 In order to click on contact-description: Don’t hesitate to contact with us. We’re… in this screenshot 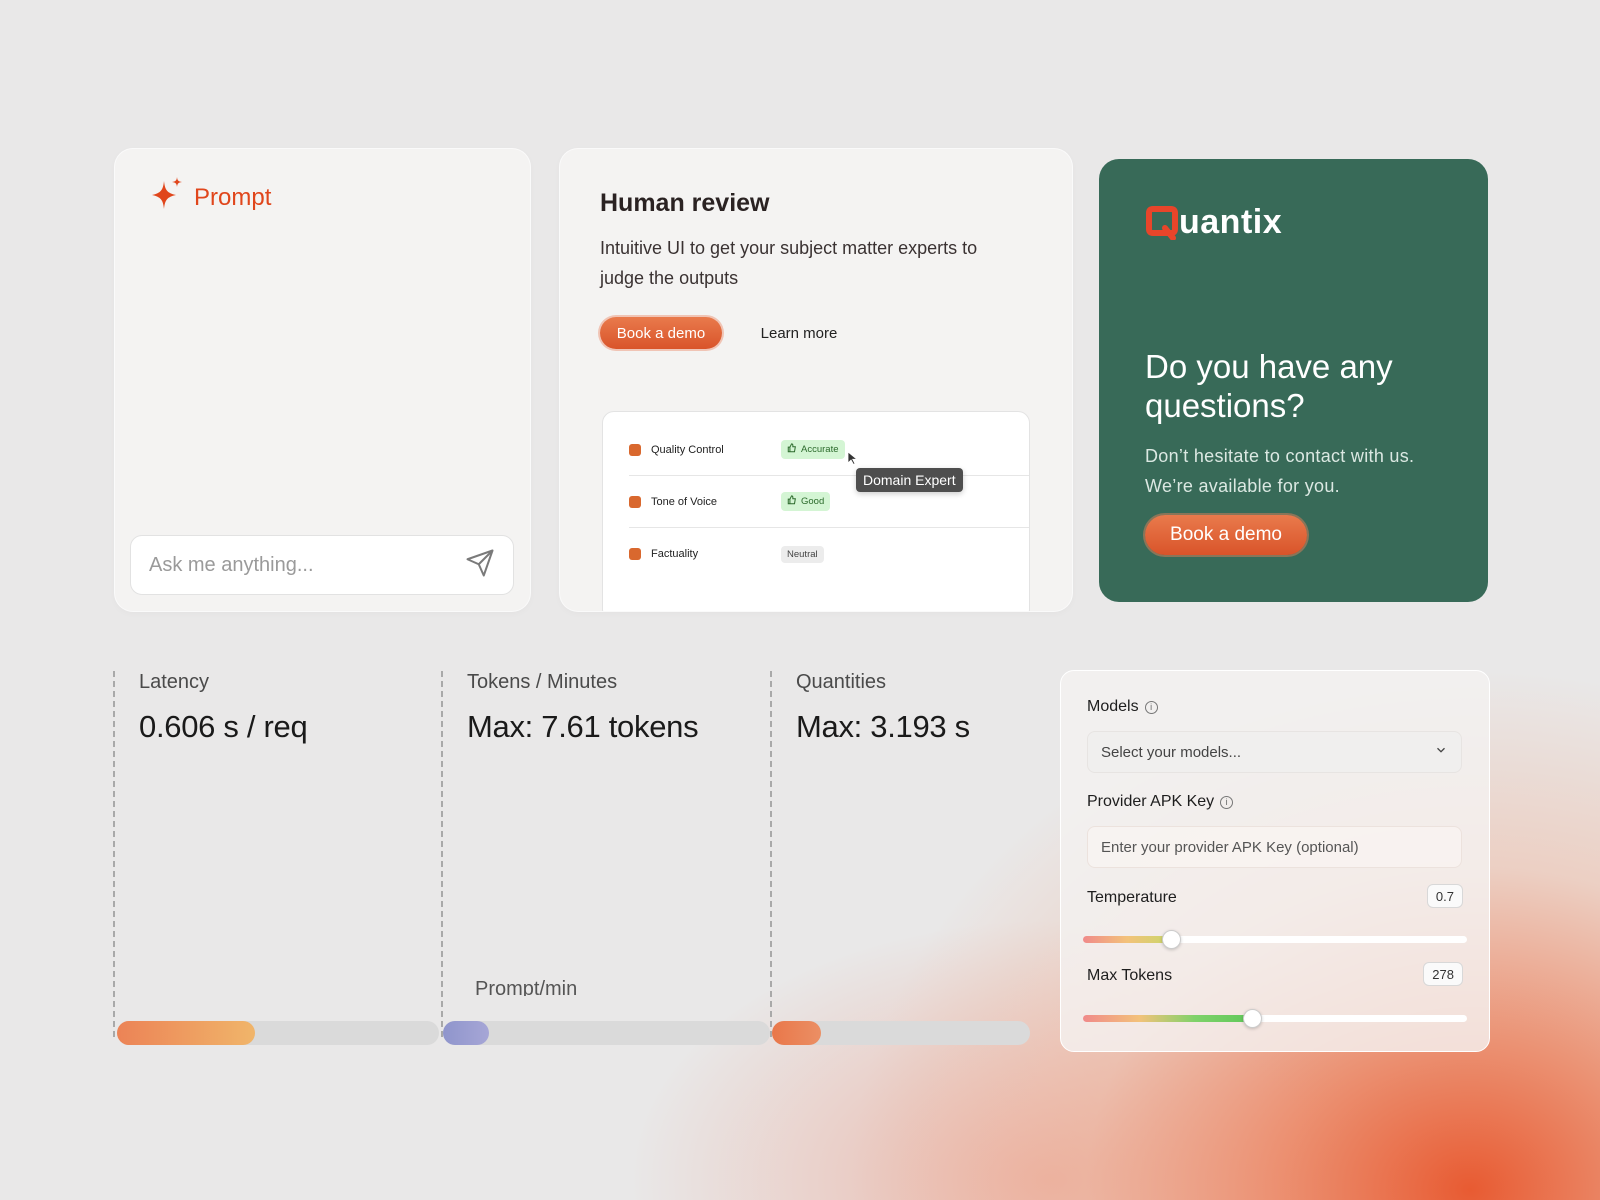, I will do `click(1280, 471)`.